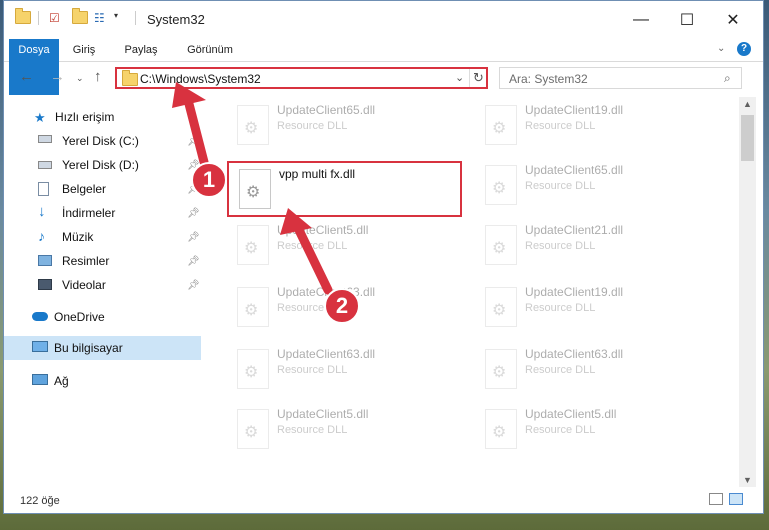 Image resolution: width=769 pixels, height=530 pixels. Describe the element at coordinates (620, 78) in the screenshot. I see `search-box: Ara: System32 ⌕` at that location.